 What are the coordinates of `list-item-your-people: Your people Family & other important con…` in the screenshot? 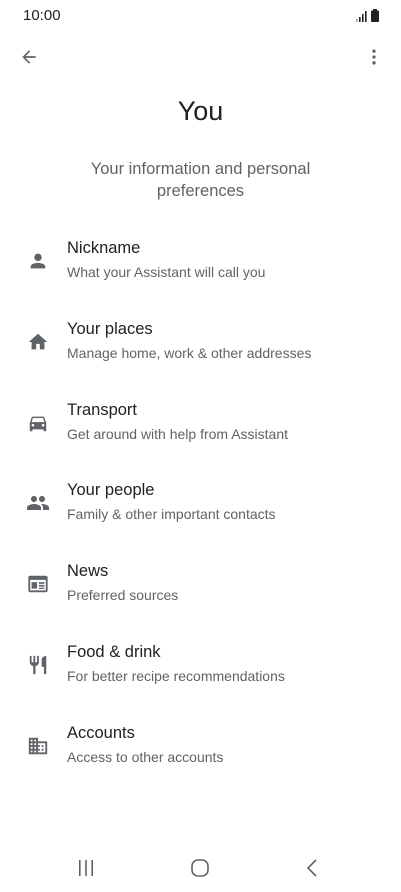 It's located at (200, 507).